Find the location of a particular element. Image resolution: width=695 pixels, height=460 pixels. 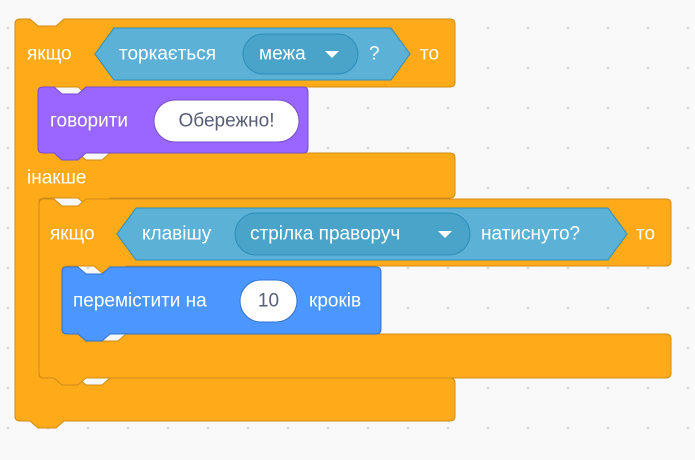

then-label: то is located at coordinates (429, 54).